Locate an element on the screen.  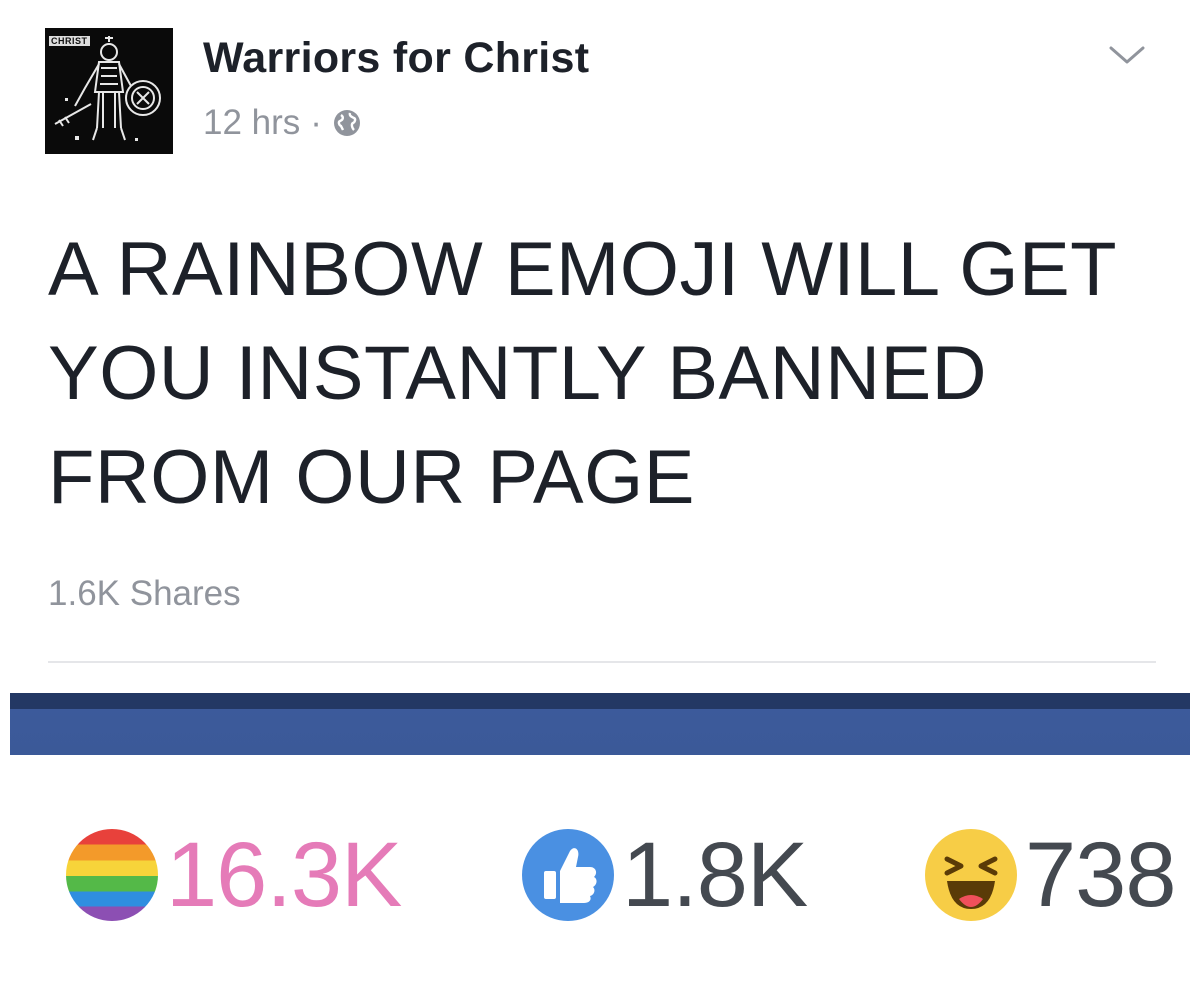
warrior-illustration is located at coordinates (107, 88).